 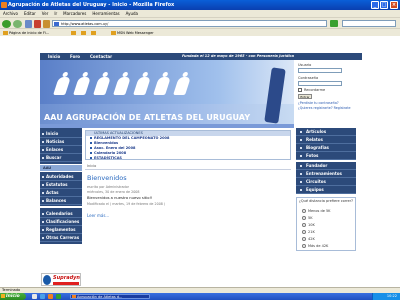 I want to click on topnav-contactar: Contactar, so click(x=101, y=56).